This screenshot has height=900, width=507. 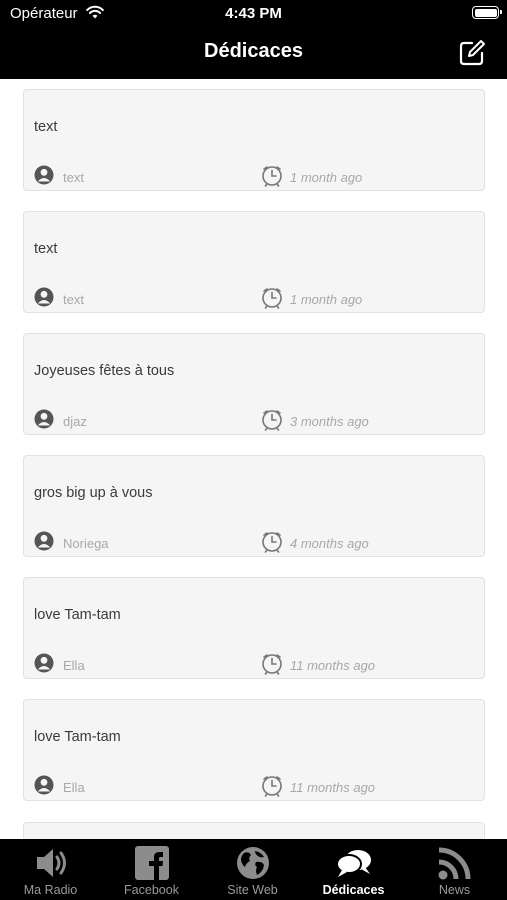 What do you see at coordinates (151, 890) in the screenshot?
I see `tab-label: Facebook` at bounding box center [151, 890].